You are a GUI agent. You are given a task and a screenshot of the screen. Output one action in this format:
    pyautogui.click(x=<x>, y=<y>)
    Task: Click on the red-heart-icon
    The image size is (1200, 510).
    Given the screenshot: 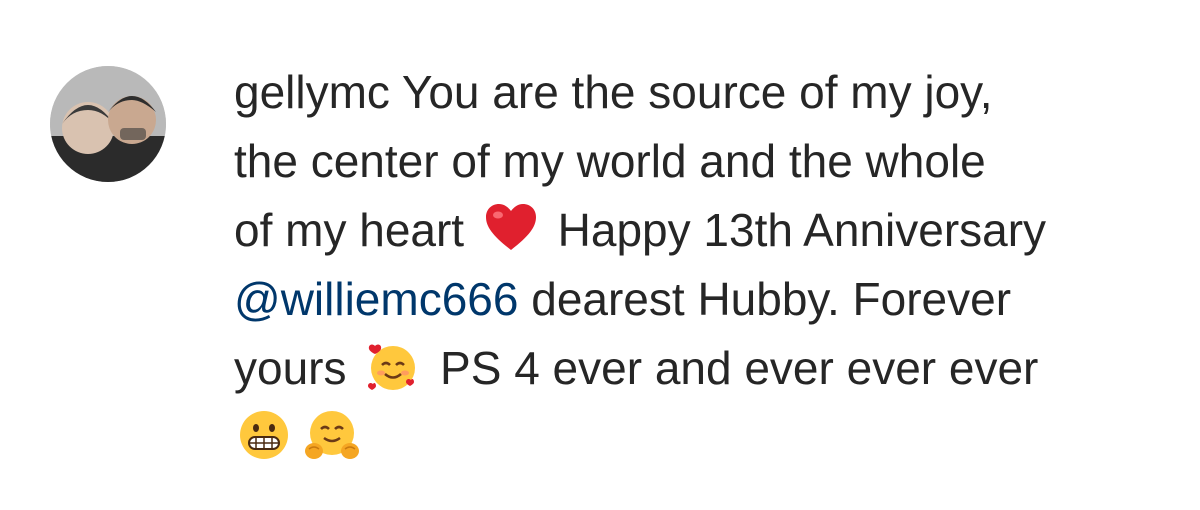 What is the action you would take?
    pyautogui.click(x=511, y=228)
    